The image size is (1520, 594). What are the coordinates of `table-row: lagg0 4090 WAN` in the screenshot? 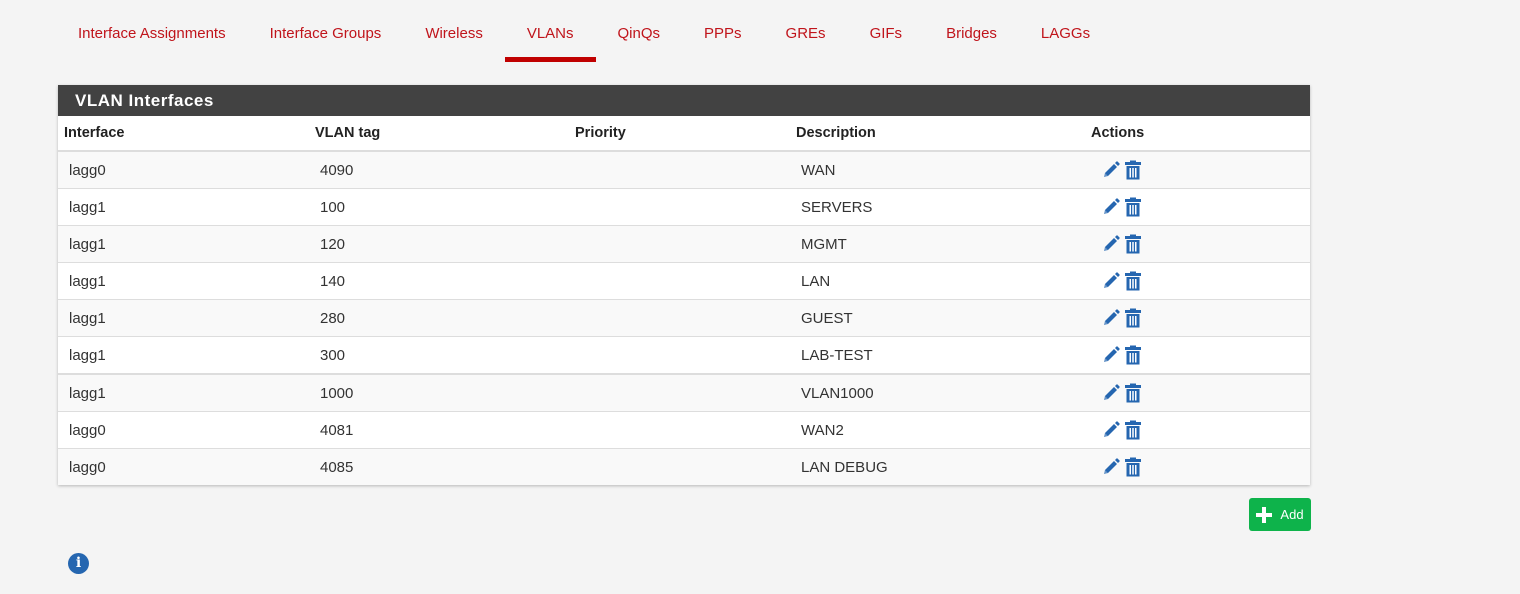 It's located at (684, 169).